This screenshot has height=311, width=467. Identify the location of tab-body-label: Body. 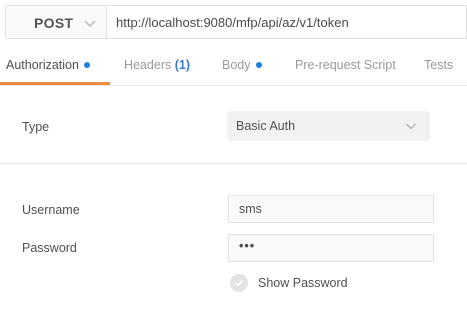
(236, 65).